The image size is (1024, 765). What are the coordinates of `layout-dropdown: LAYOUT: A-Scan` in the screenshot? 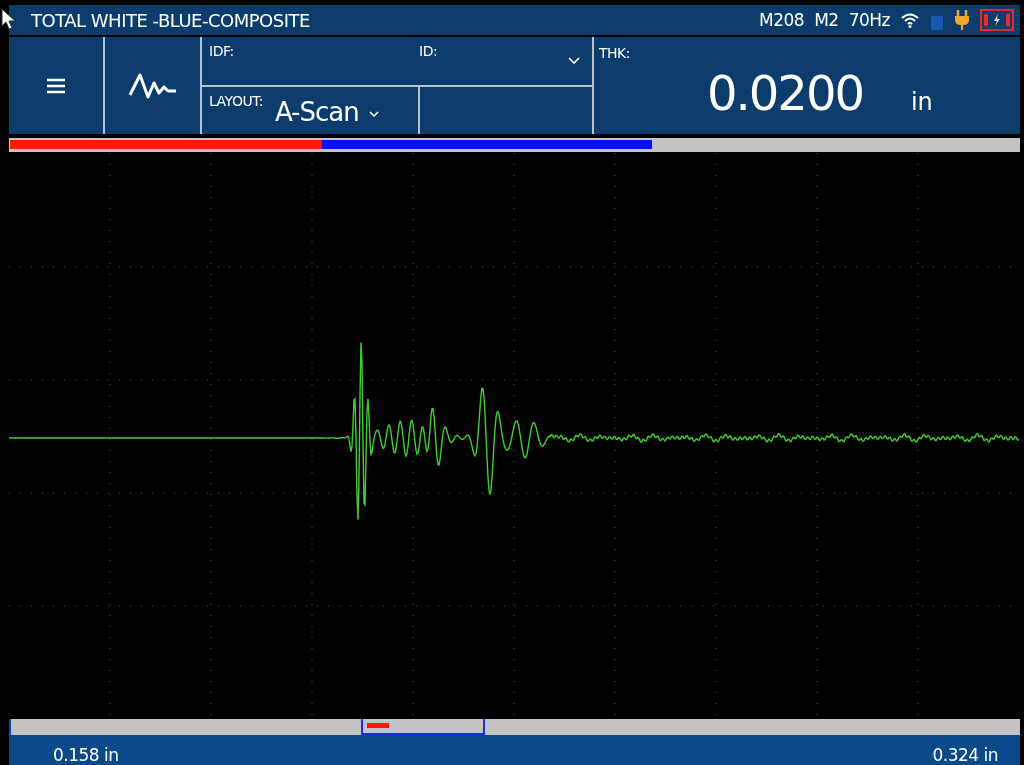 It's located at (311, 110).